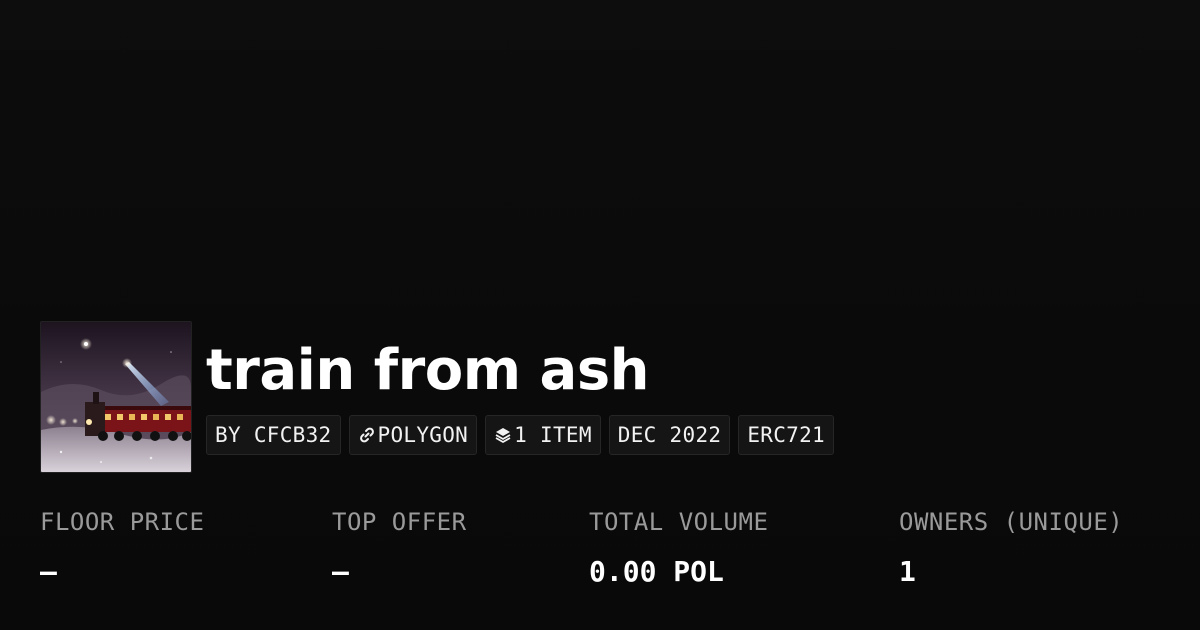 The width and height of the screenshot is (1200, 630). I want to click on item-count-tag: 1 ITEM, so click(543, 435).